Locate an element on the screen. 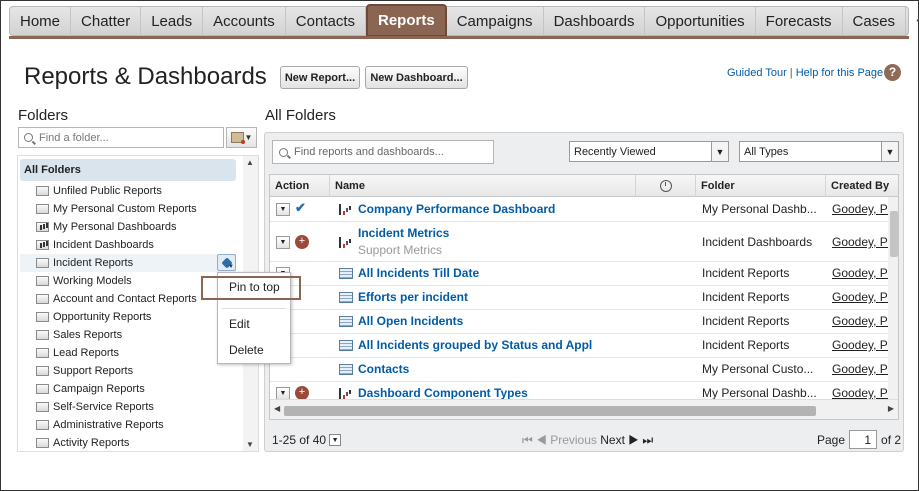 Image resolution: width=919 pixels, height=491 pixels. plus-icon: + is located at coordinates (912, 21).